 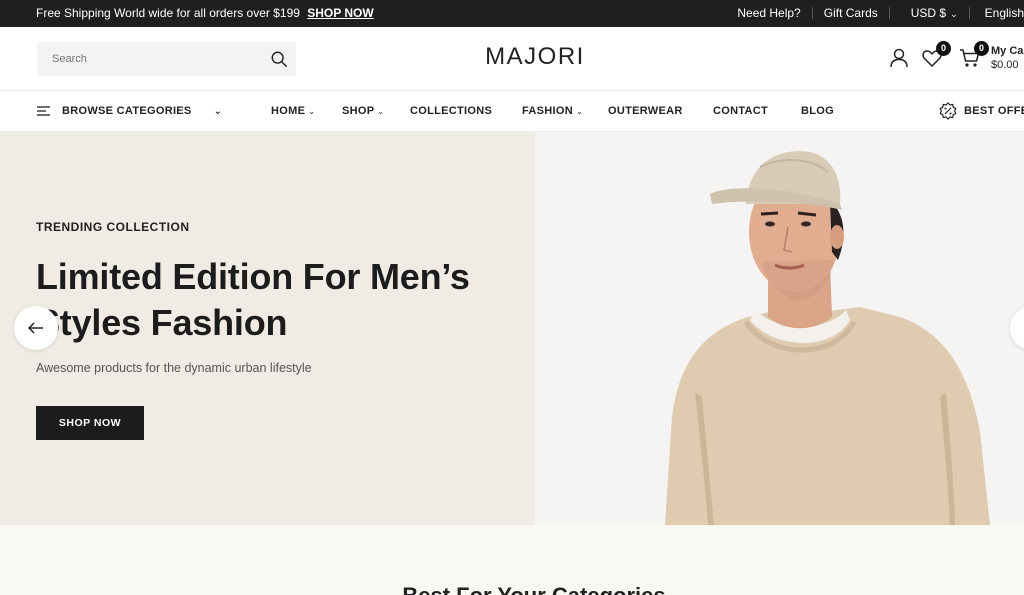 What do you see at coordinates (928, 13) in the screenshot?
I see `currency-label: USD $` at bounding box center [928, 13].